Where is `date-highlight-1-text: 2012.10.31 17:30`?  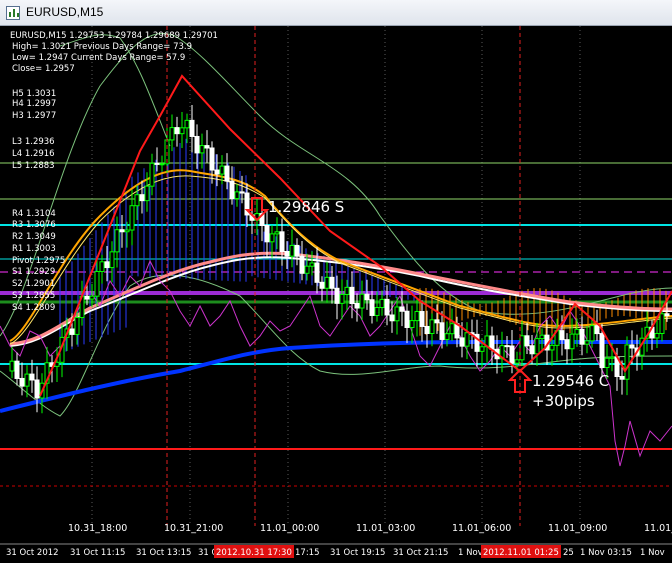 date-highlight-1-text: 2012.10.31 17:30 is located at coordinates (254, 553).